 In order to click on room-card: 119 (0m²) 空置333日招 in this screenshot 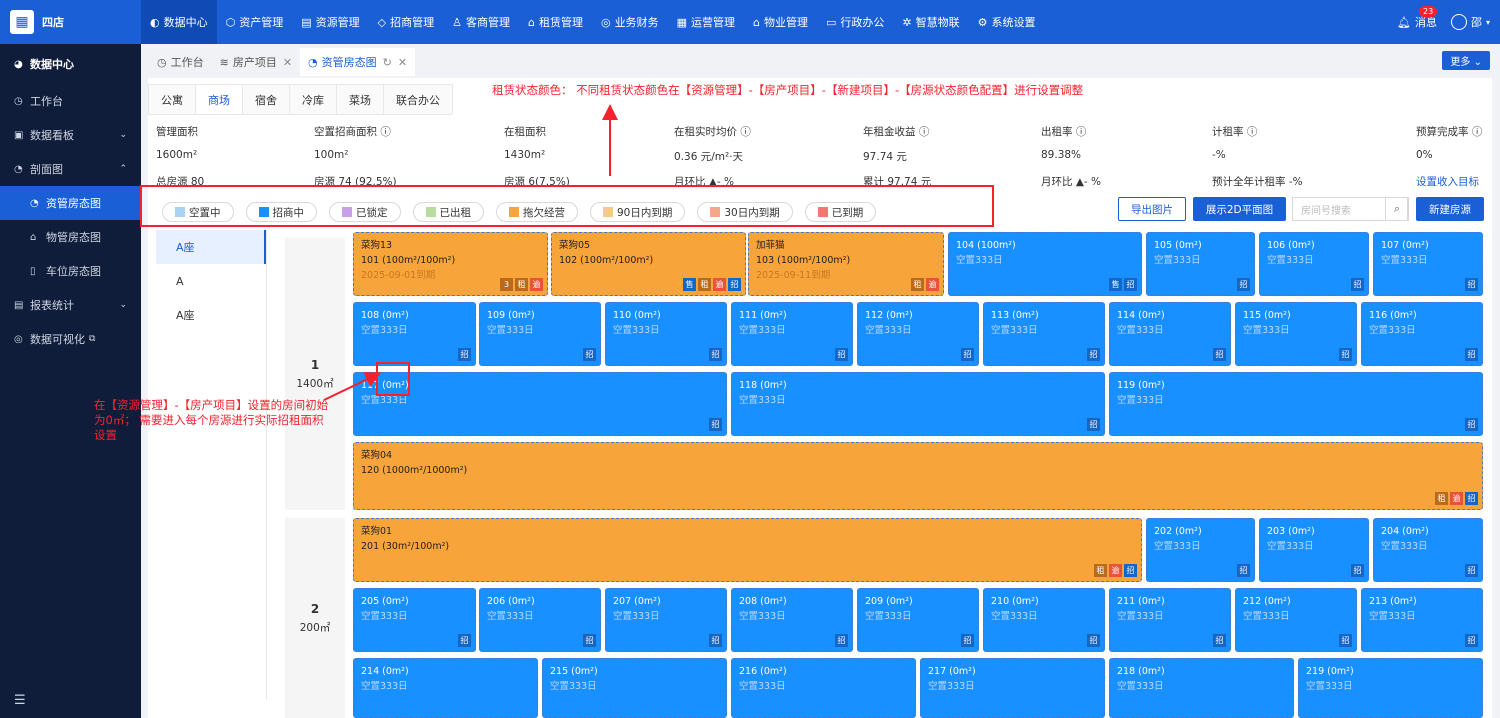, I will do `click(1296, 404)`.